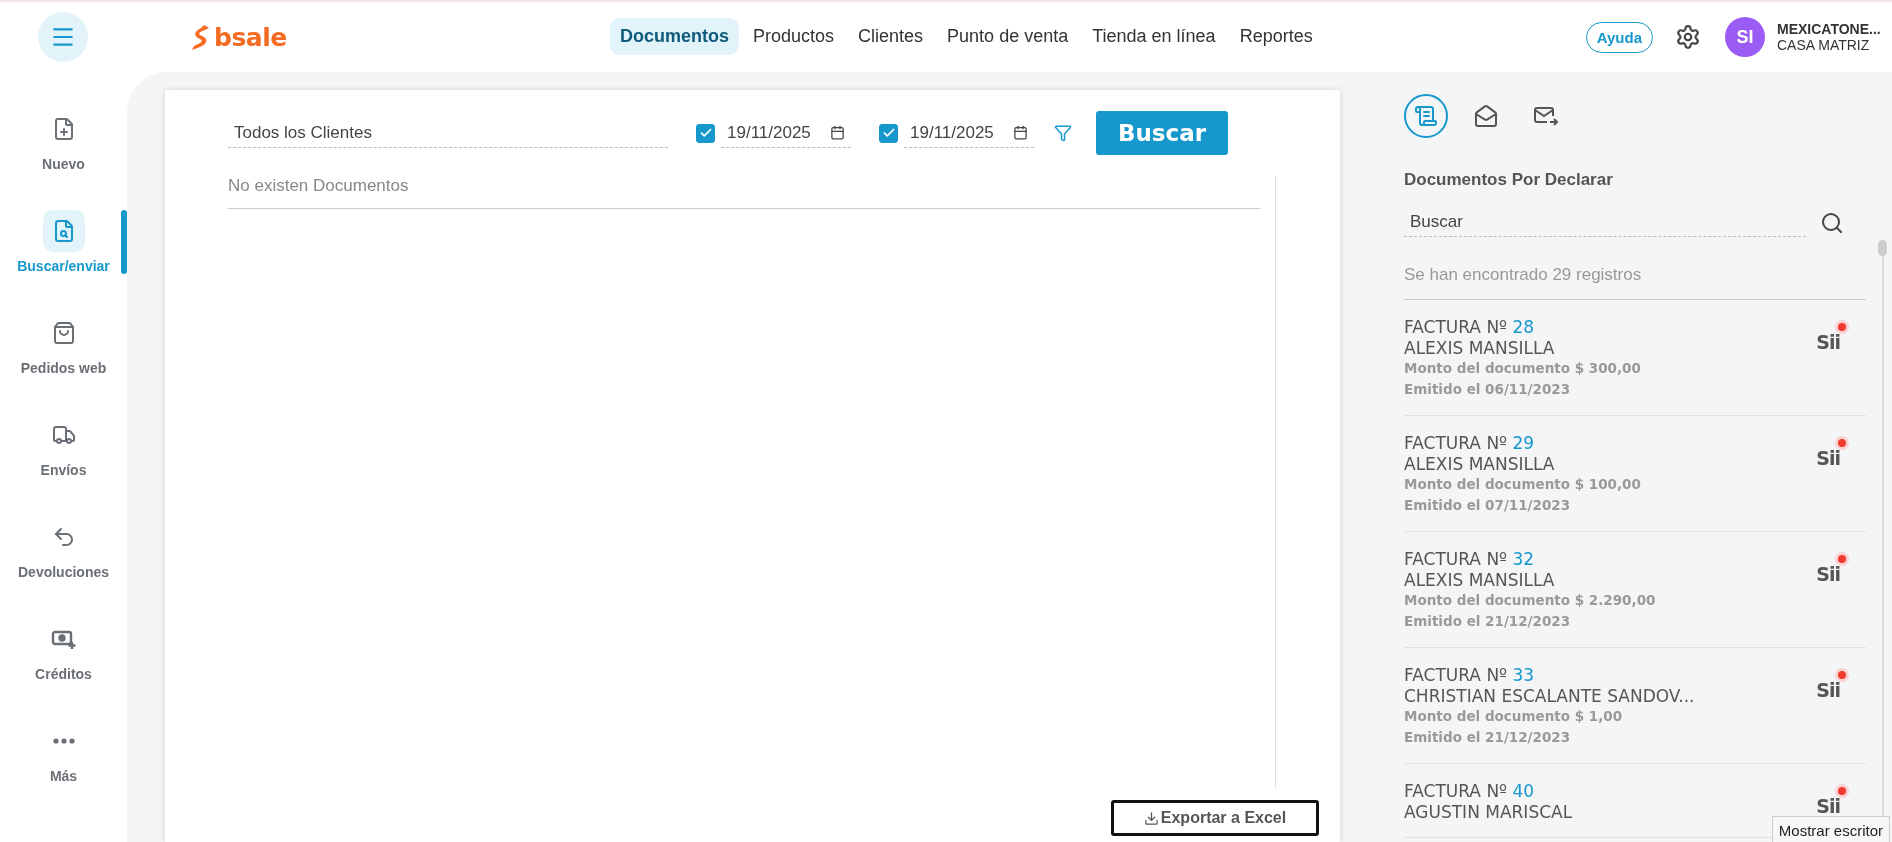  What do you see at coordinates (238, 37) in the screenshot?
I see `logo: bsale` at bounding box center [238, 37].